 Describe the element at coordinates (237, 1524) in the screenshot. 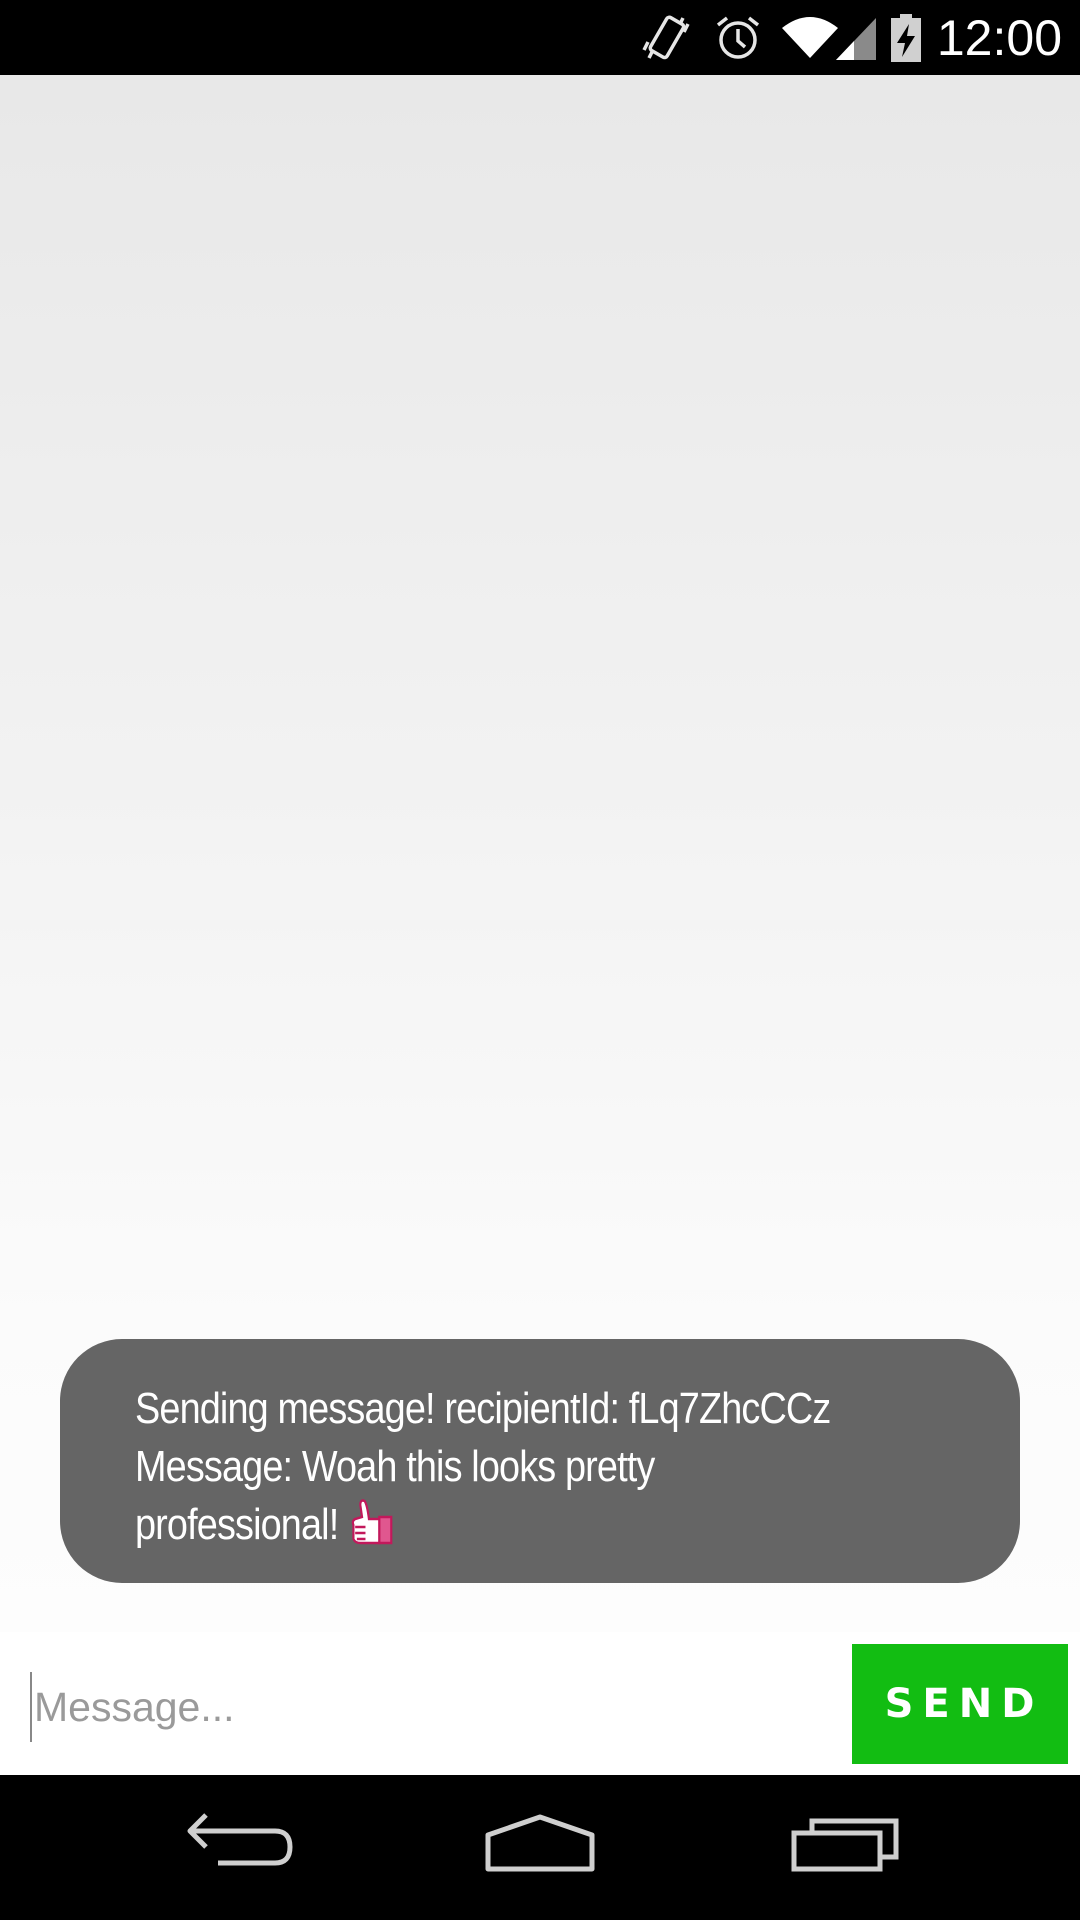

I see `toast-line-3-text: professional!` at that location.